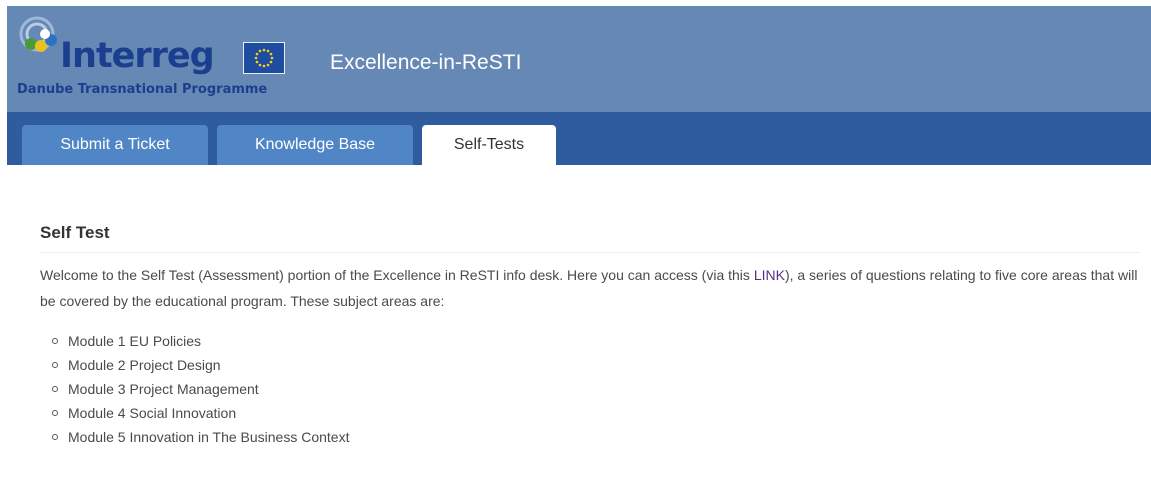 Image resolution: width=1151 pixels, height=496 pixels. I want to click on tab-knowledge-base: Knowledge Base, so click(315, 145).